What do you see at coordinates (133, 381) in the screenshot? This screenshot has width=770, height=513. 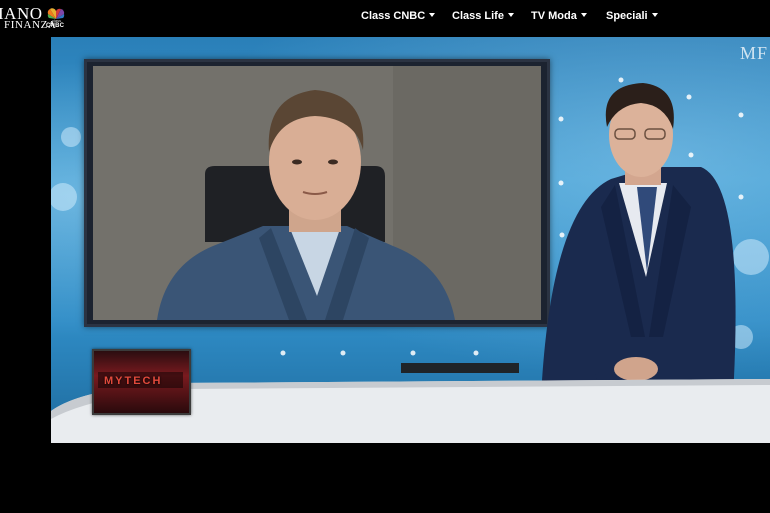 I see `segment-logo-text: MYTECH` at bounding box center [133, 381].